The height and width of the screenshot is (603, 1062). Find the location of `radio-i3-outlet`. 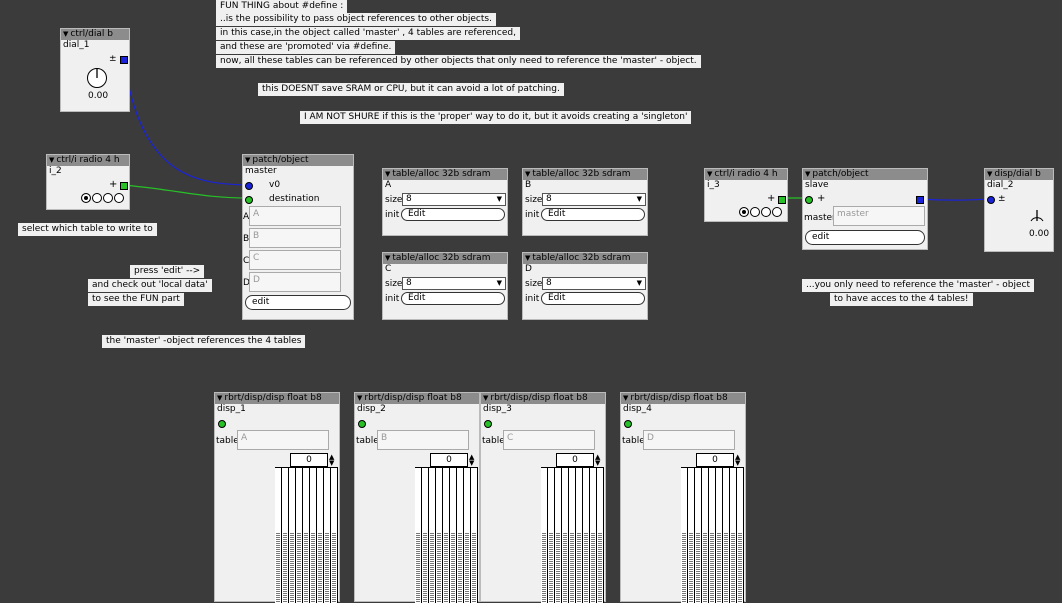

radio-i3-outlet is located at coordinates (782, 200).